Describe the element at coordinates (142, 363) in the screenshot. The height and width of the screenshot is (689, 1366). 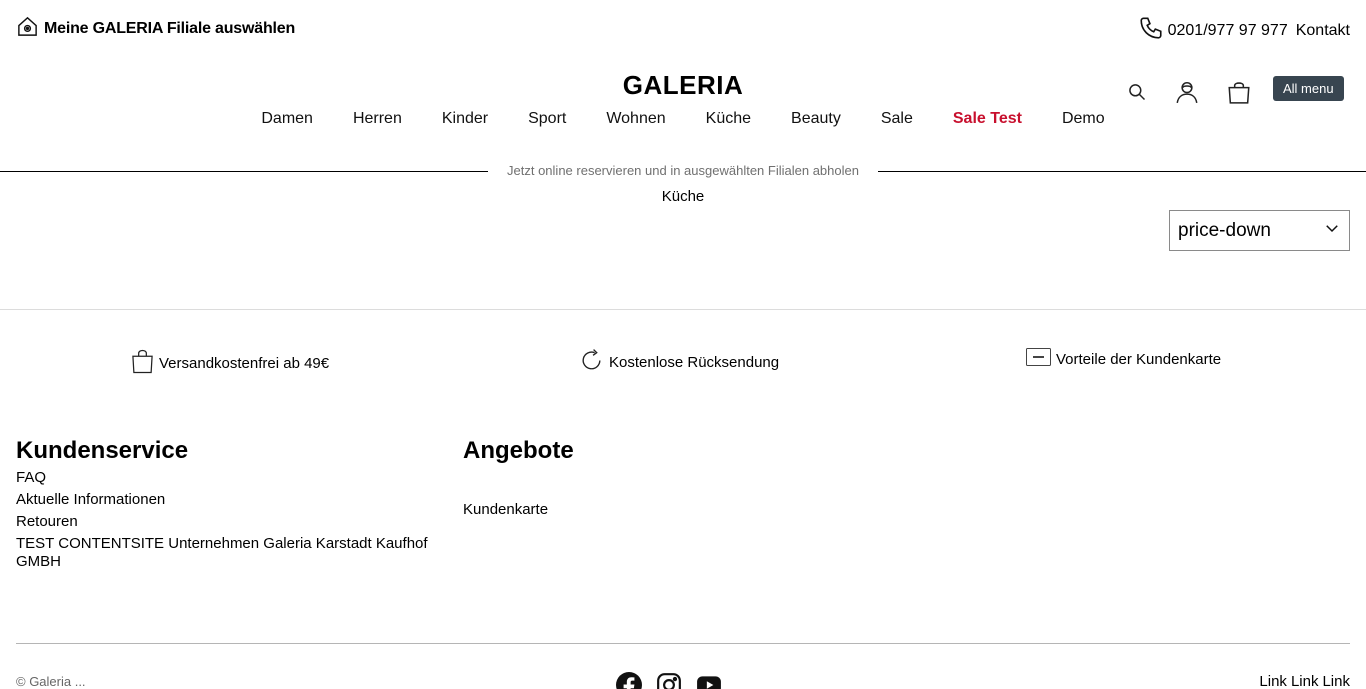
I see `shopping-bag-icon` at that location.